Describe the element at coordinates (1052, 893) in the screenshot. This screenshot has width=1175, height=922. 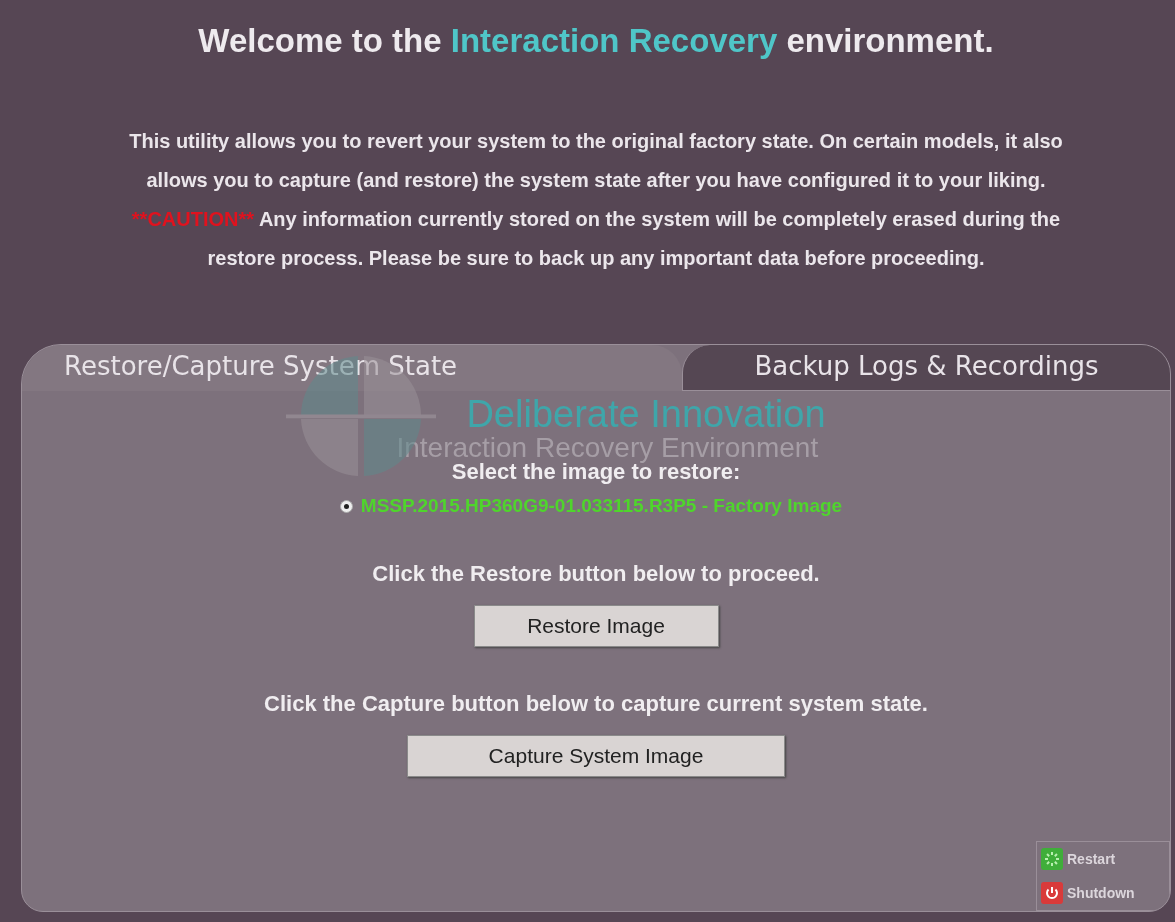
I see `power-icon` at that location.